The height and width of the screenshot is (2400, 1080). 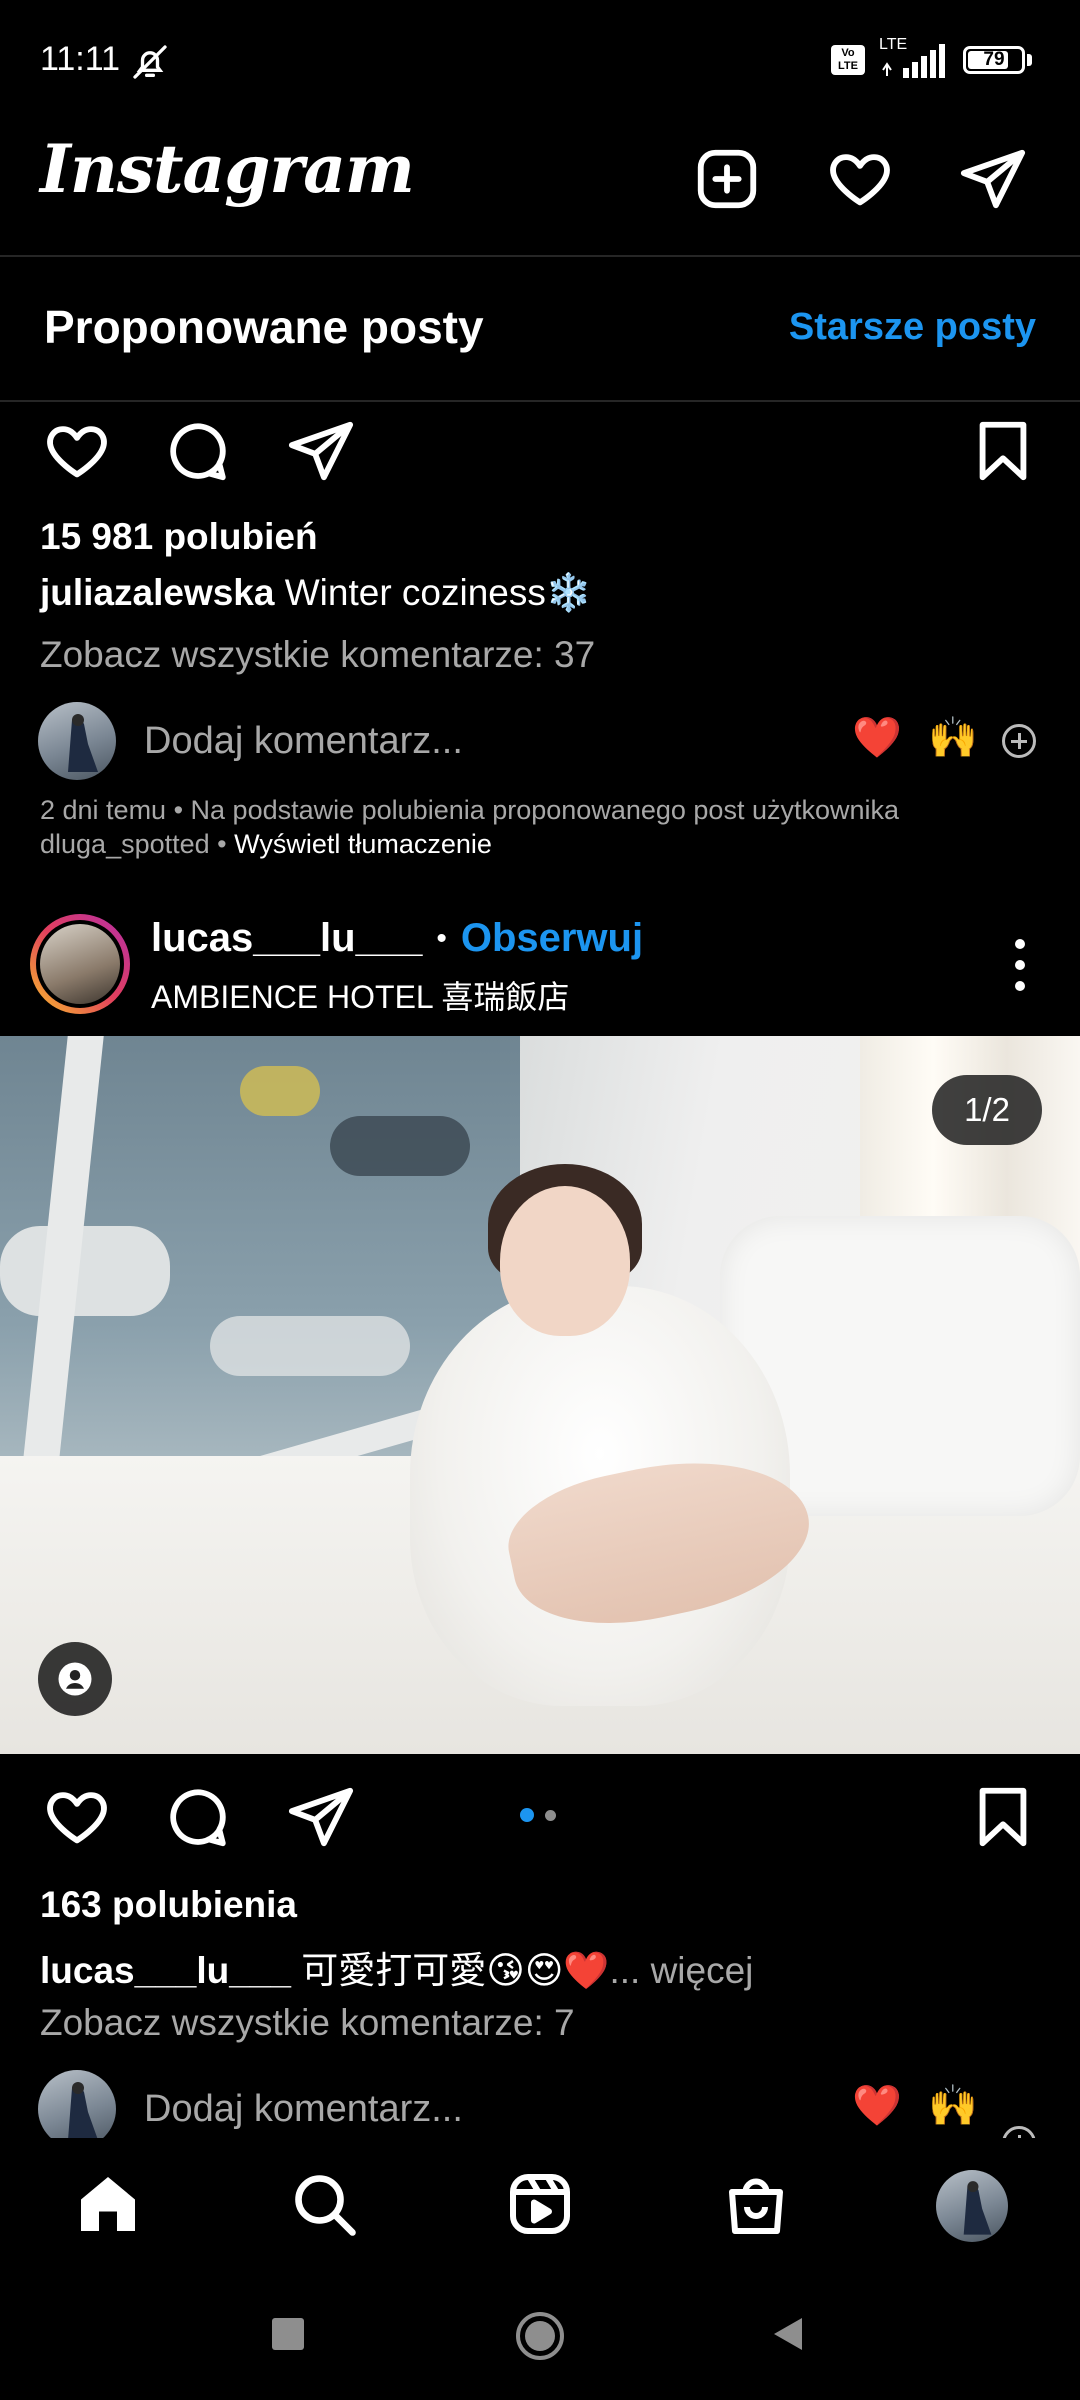 I want to click on battery-icon: 79, so click(x=994, y=60).